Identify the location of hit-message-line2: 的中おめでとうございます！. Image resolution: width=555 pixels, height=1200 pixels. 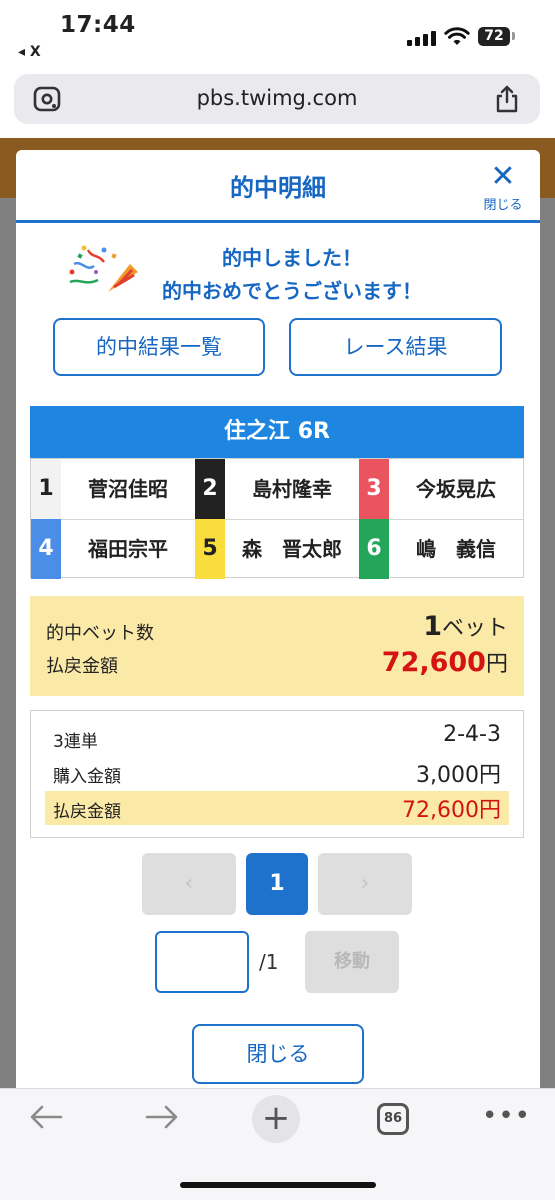
(292, 291).